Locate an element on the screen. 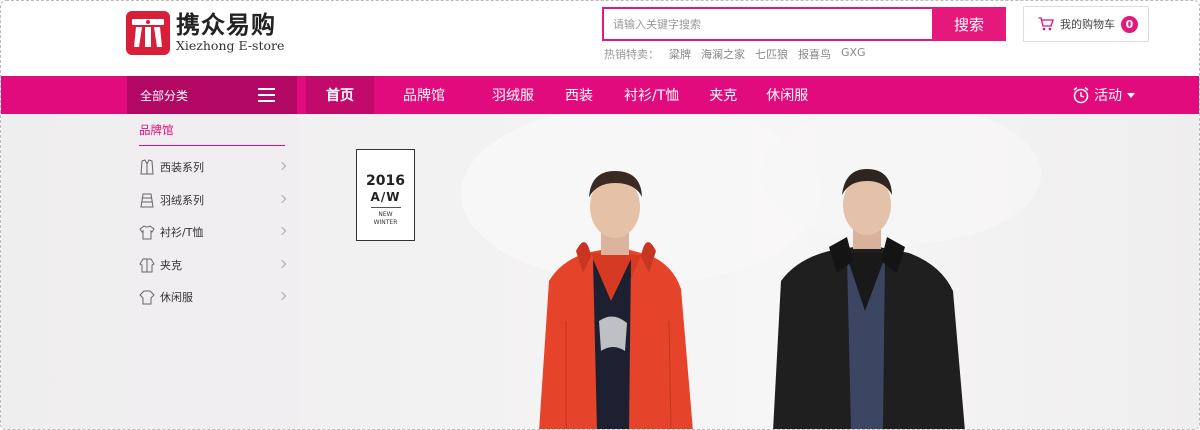 The image size is (1200, 430). nav-events-label: 活动 is located at coordinates (1108, 96).